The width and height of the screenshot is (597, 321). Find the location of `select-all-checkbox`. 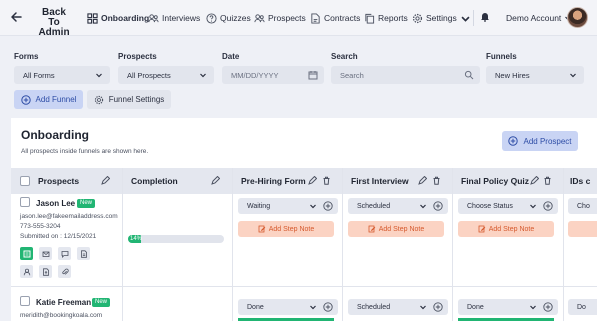

select-all-checkbox is located at coordinates (25, 181).